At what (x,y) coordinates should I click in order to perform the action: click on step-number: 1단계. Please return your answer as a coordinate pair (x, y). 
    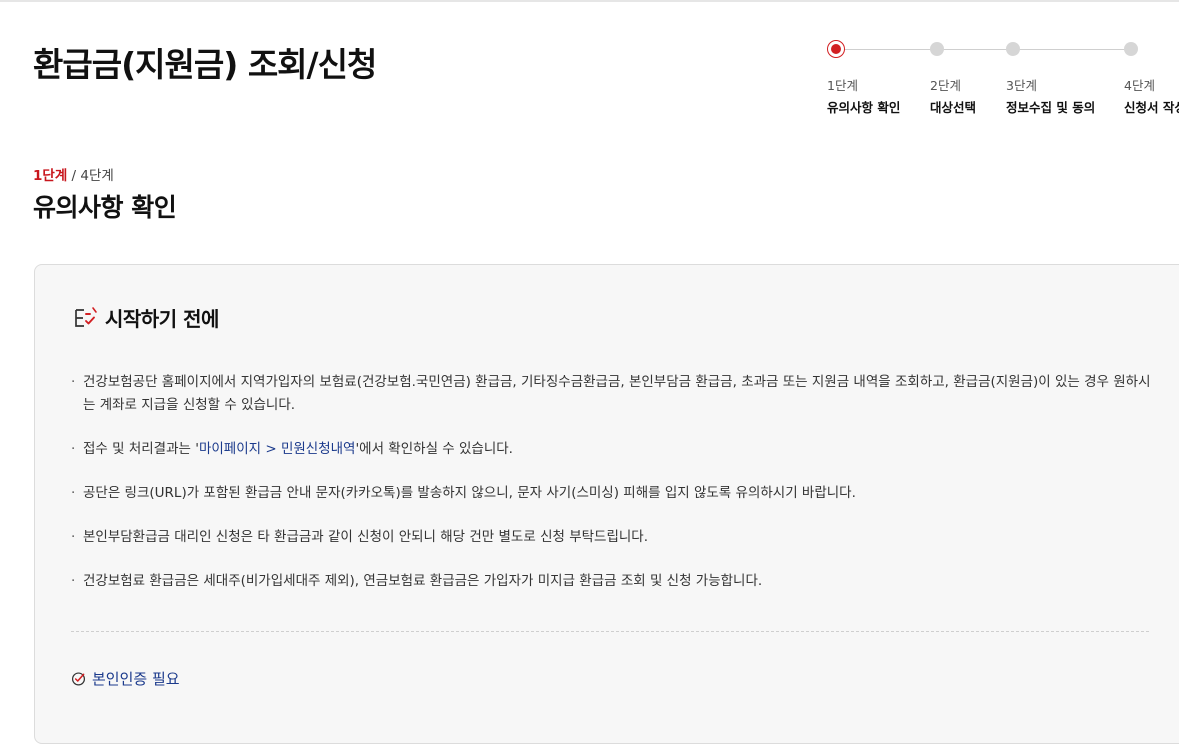
    Looking at the image, I should click on (842, 85).